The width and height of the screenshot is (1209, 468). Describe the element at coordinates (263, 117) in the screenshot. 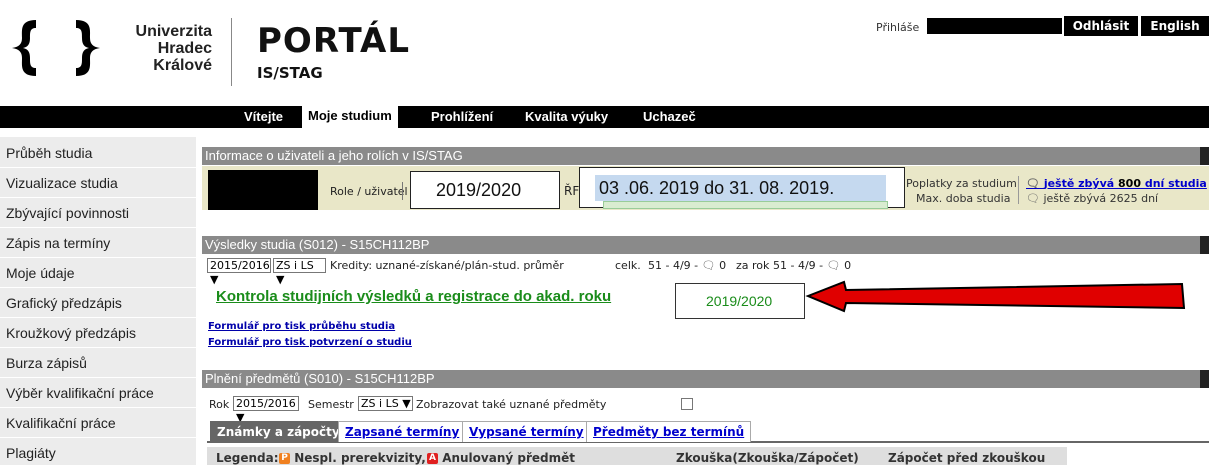

I see `nav-item-vitejte: Vítejte` at that location.